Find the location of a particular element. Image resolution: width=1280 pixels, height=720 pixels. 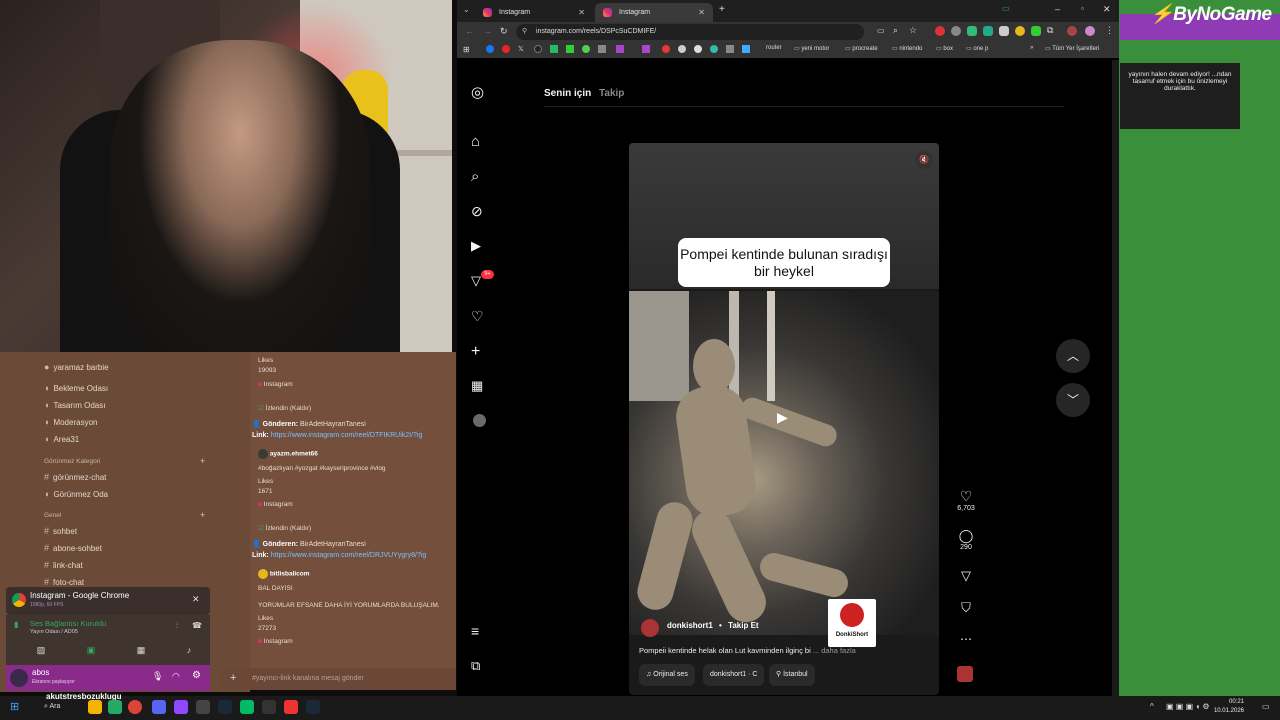

site-info-icon: ⚲ is located at coordinates (524, 32).